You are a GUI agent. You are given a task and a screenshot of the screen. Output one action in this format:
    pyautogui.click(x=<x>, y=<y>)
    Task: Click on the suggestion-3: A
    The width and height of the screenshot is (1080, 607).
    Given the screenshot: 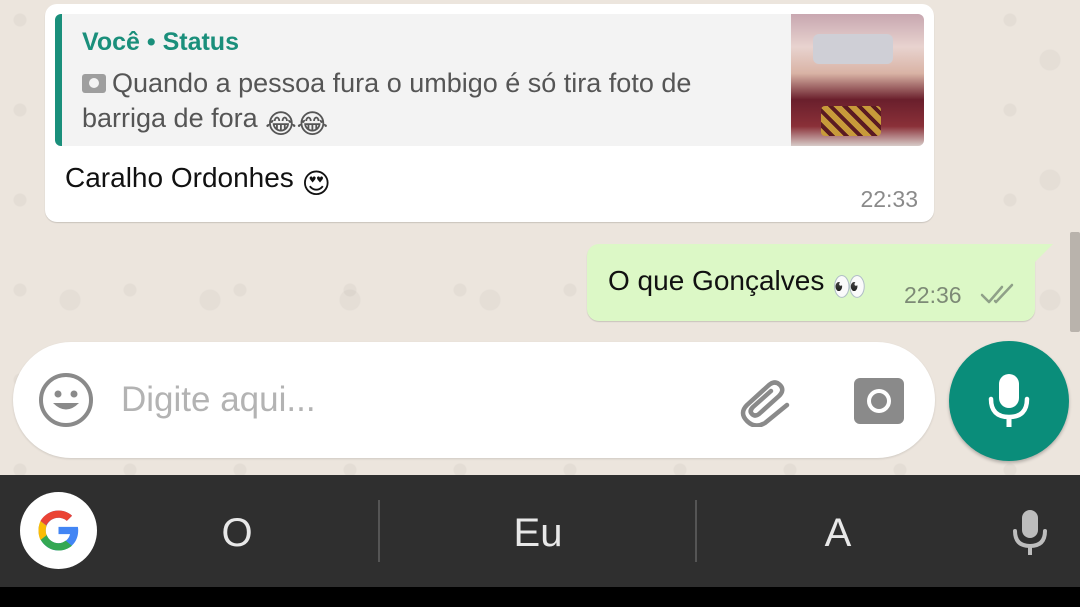 What is the action you would take?
    pyautogui.click(x=838, y=533)
    